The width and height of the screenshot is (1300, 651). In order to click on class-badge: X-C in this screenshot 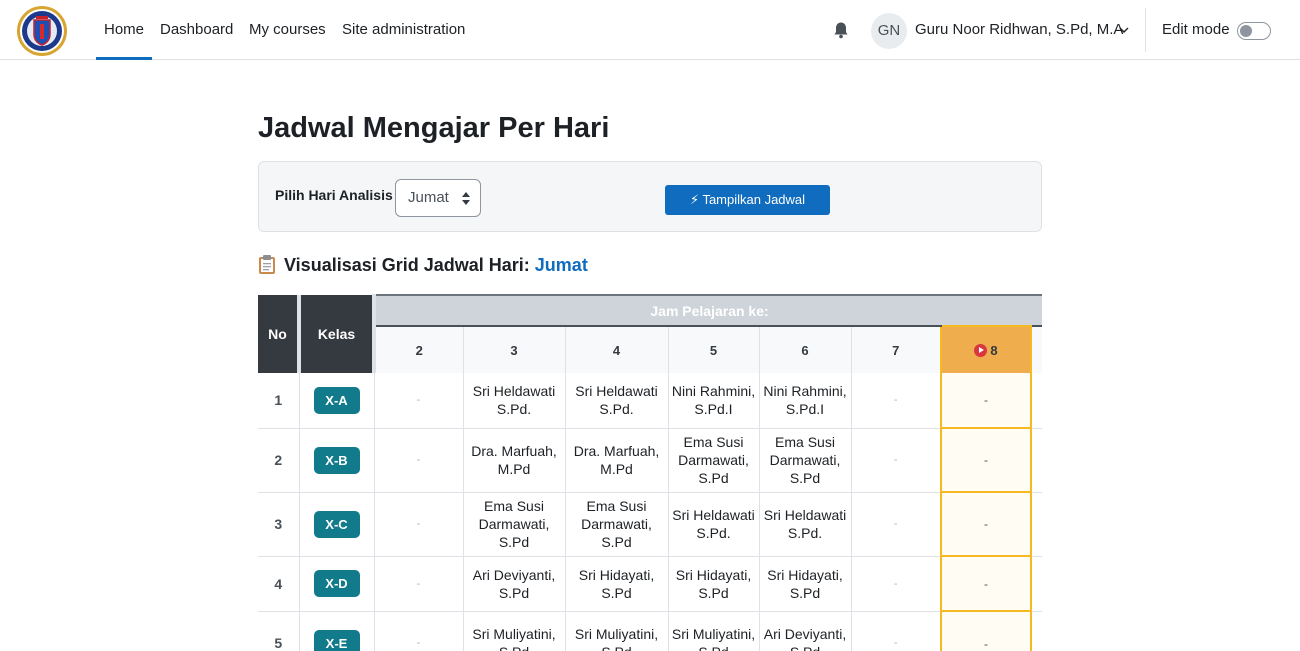, I will do `click(336, 524)`.